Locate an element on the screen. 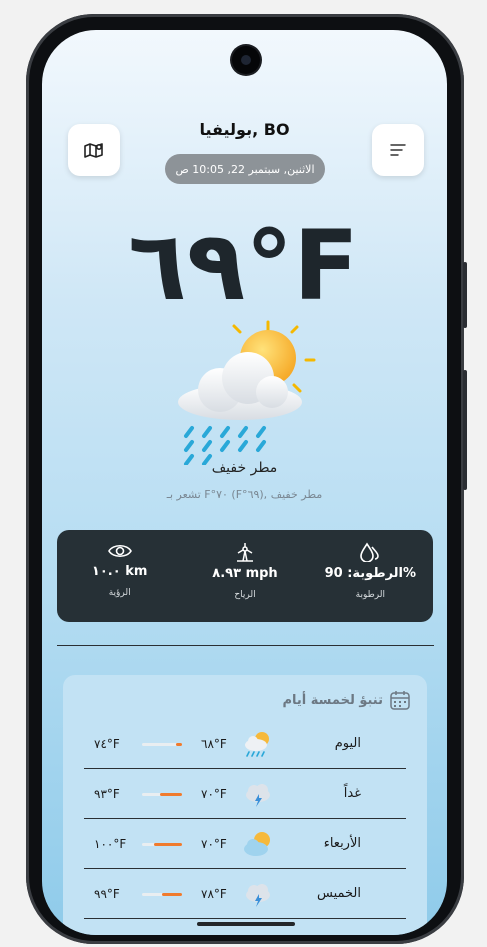  forecast-min: ٧٨°F is located at coordinates (214, 893).